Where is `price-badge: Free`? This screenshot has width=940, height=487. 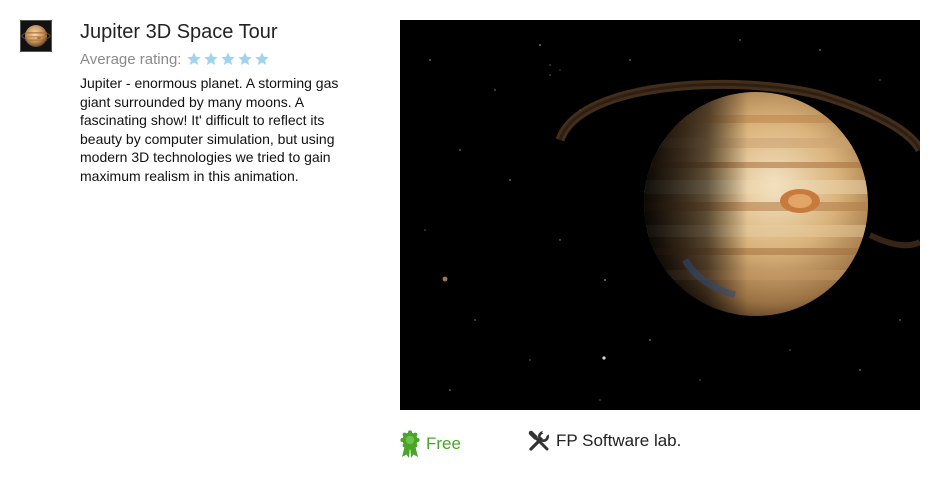 price-badge: Free is located at coordinates (430, 444).